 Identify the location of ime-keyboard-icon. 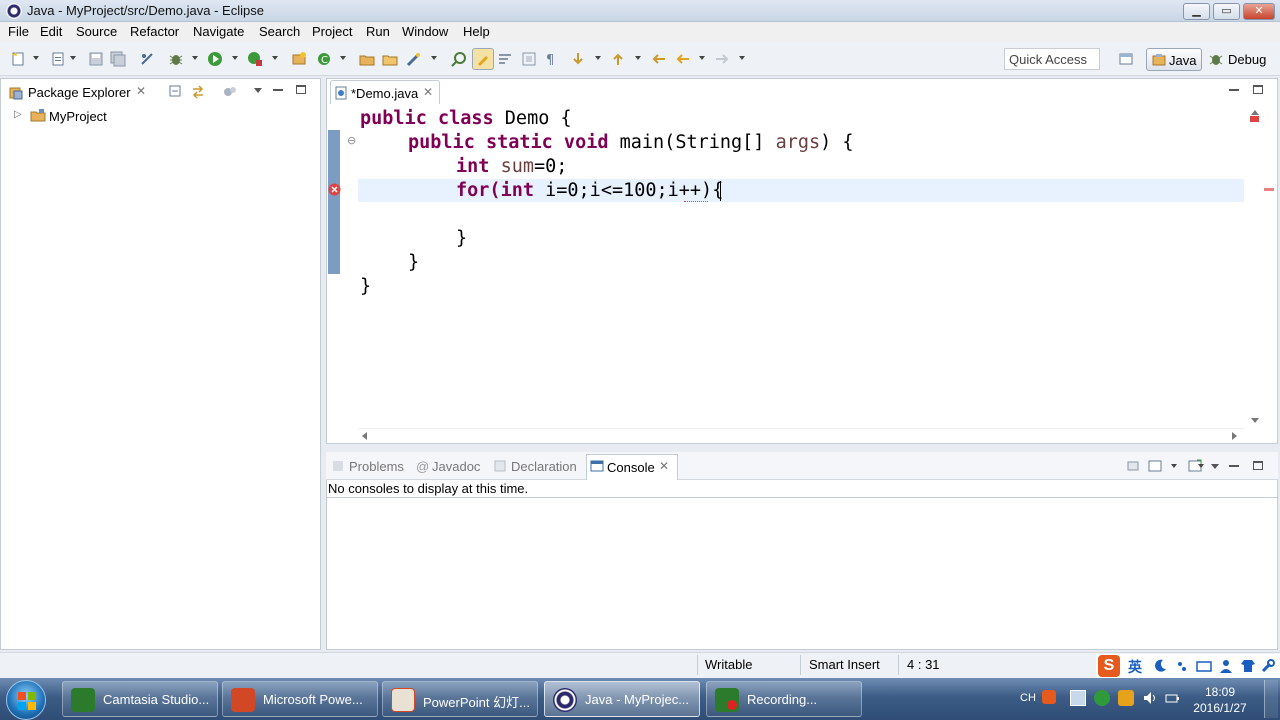
(1204, 666).